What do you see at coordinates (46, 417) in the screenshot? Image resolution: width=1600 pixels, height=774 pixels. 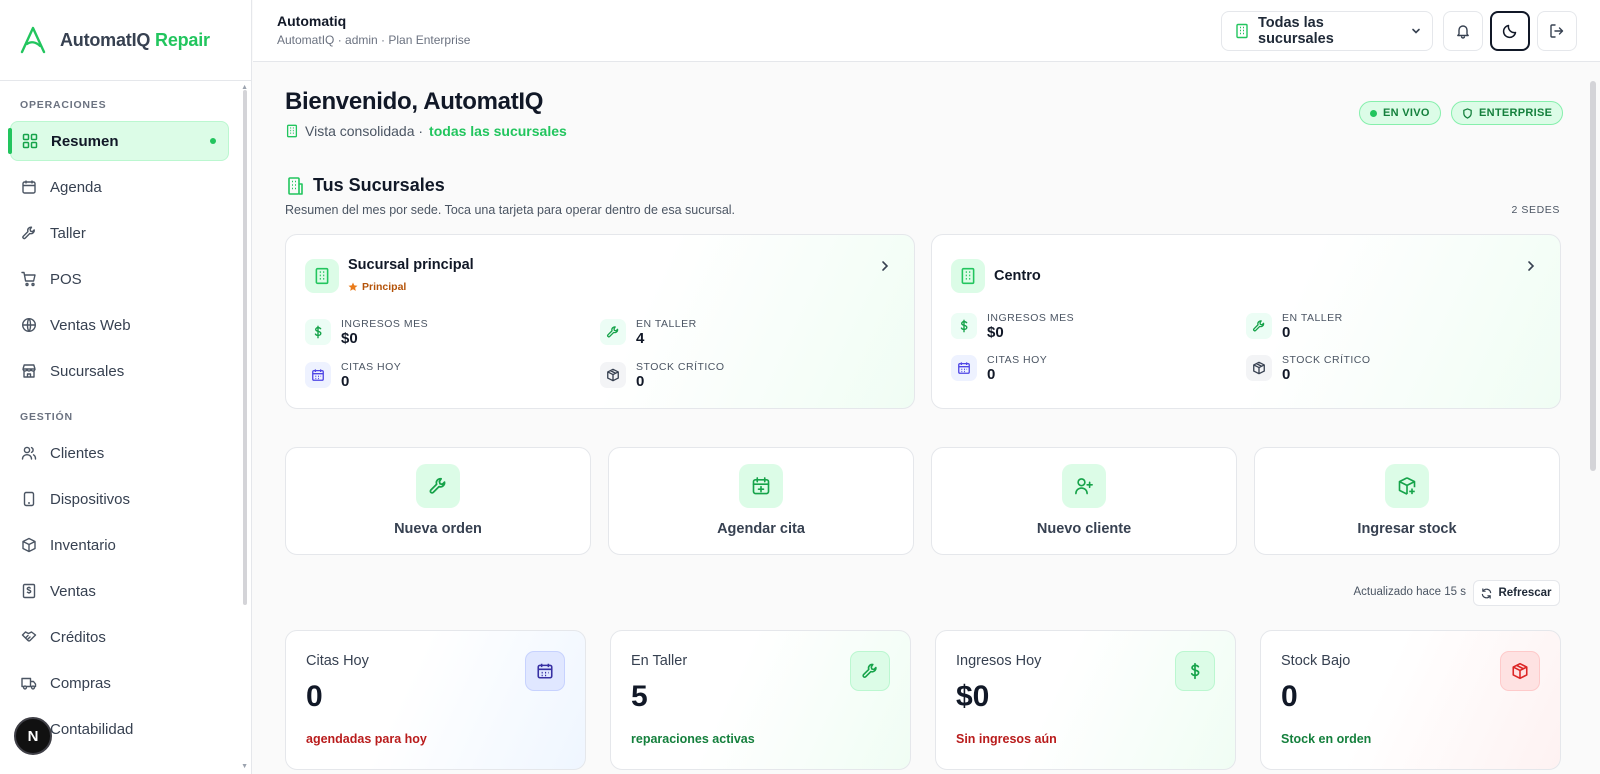 I see `nav-section-gestion: GESTIÓN` at bounding box center [46, 417].